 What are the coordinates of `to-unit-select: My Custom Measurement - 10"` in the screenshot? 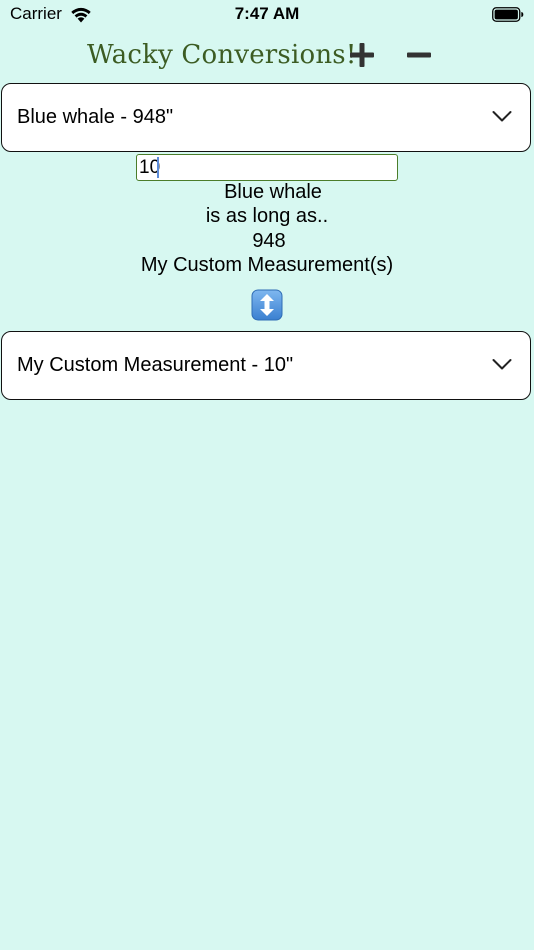 It's located at (266, 365).